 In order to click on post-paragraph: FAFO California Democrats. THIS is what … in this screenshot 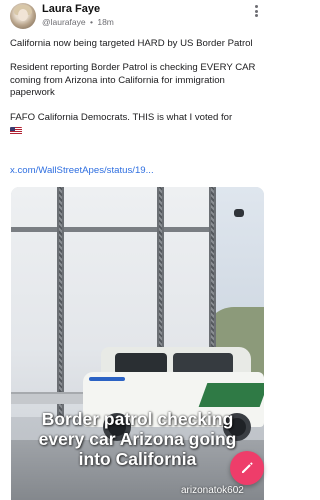, I will do `click(139, 124)`.